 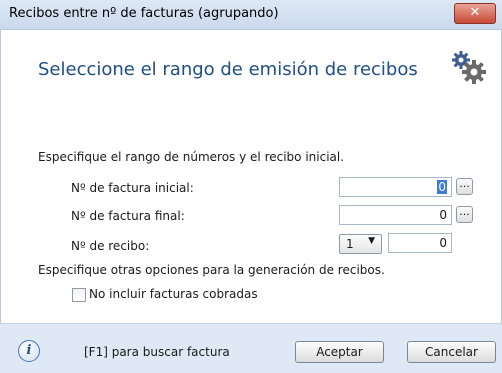 What do you see at coordinates (475, 13) in the screenshot?
I see `close-button: ✕` at bounding box center [475, 13].